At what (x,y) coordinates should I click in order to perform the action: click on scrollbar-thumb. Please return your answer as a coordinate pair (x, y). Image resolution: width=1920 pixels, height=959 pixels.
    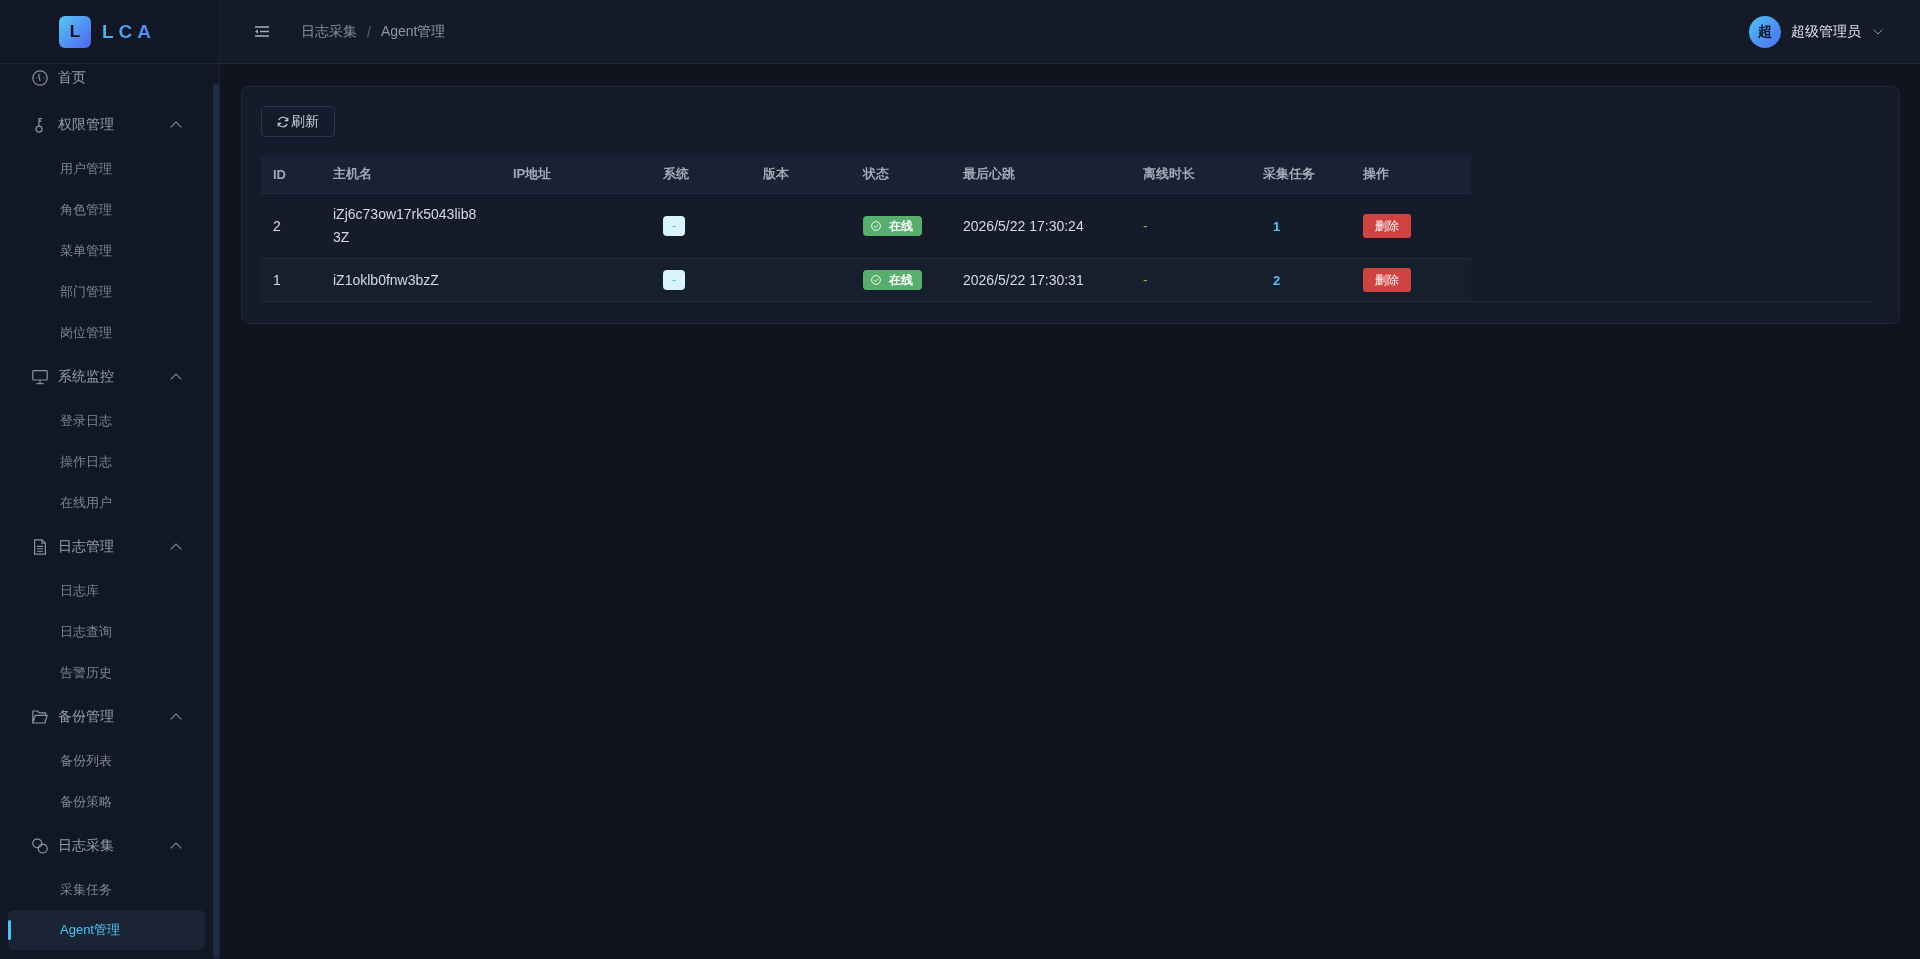
    Looking at the image, I should click on (216, 521).